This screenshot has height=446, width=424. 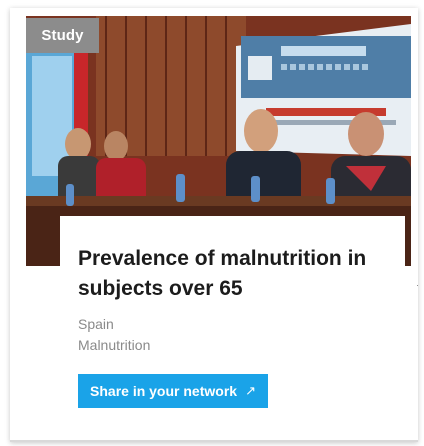 I want to click on topic-label: Malnutrition, so click(x=114, y=345).